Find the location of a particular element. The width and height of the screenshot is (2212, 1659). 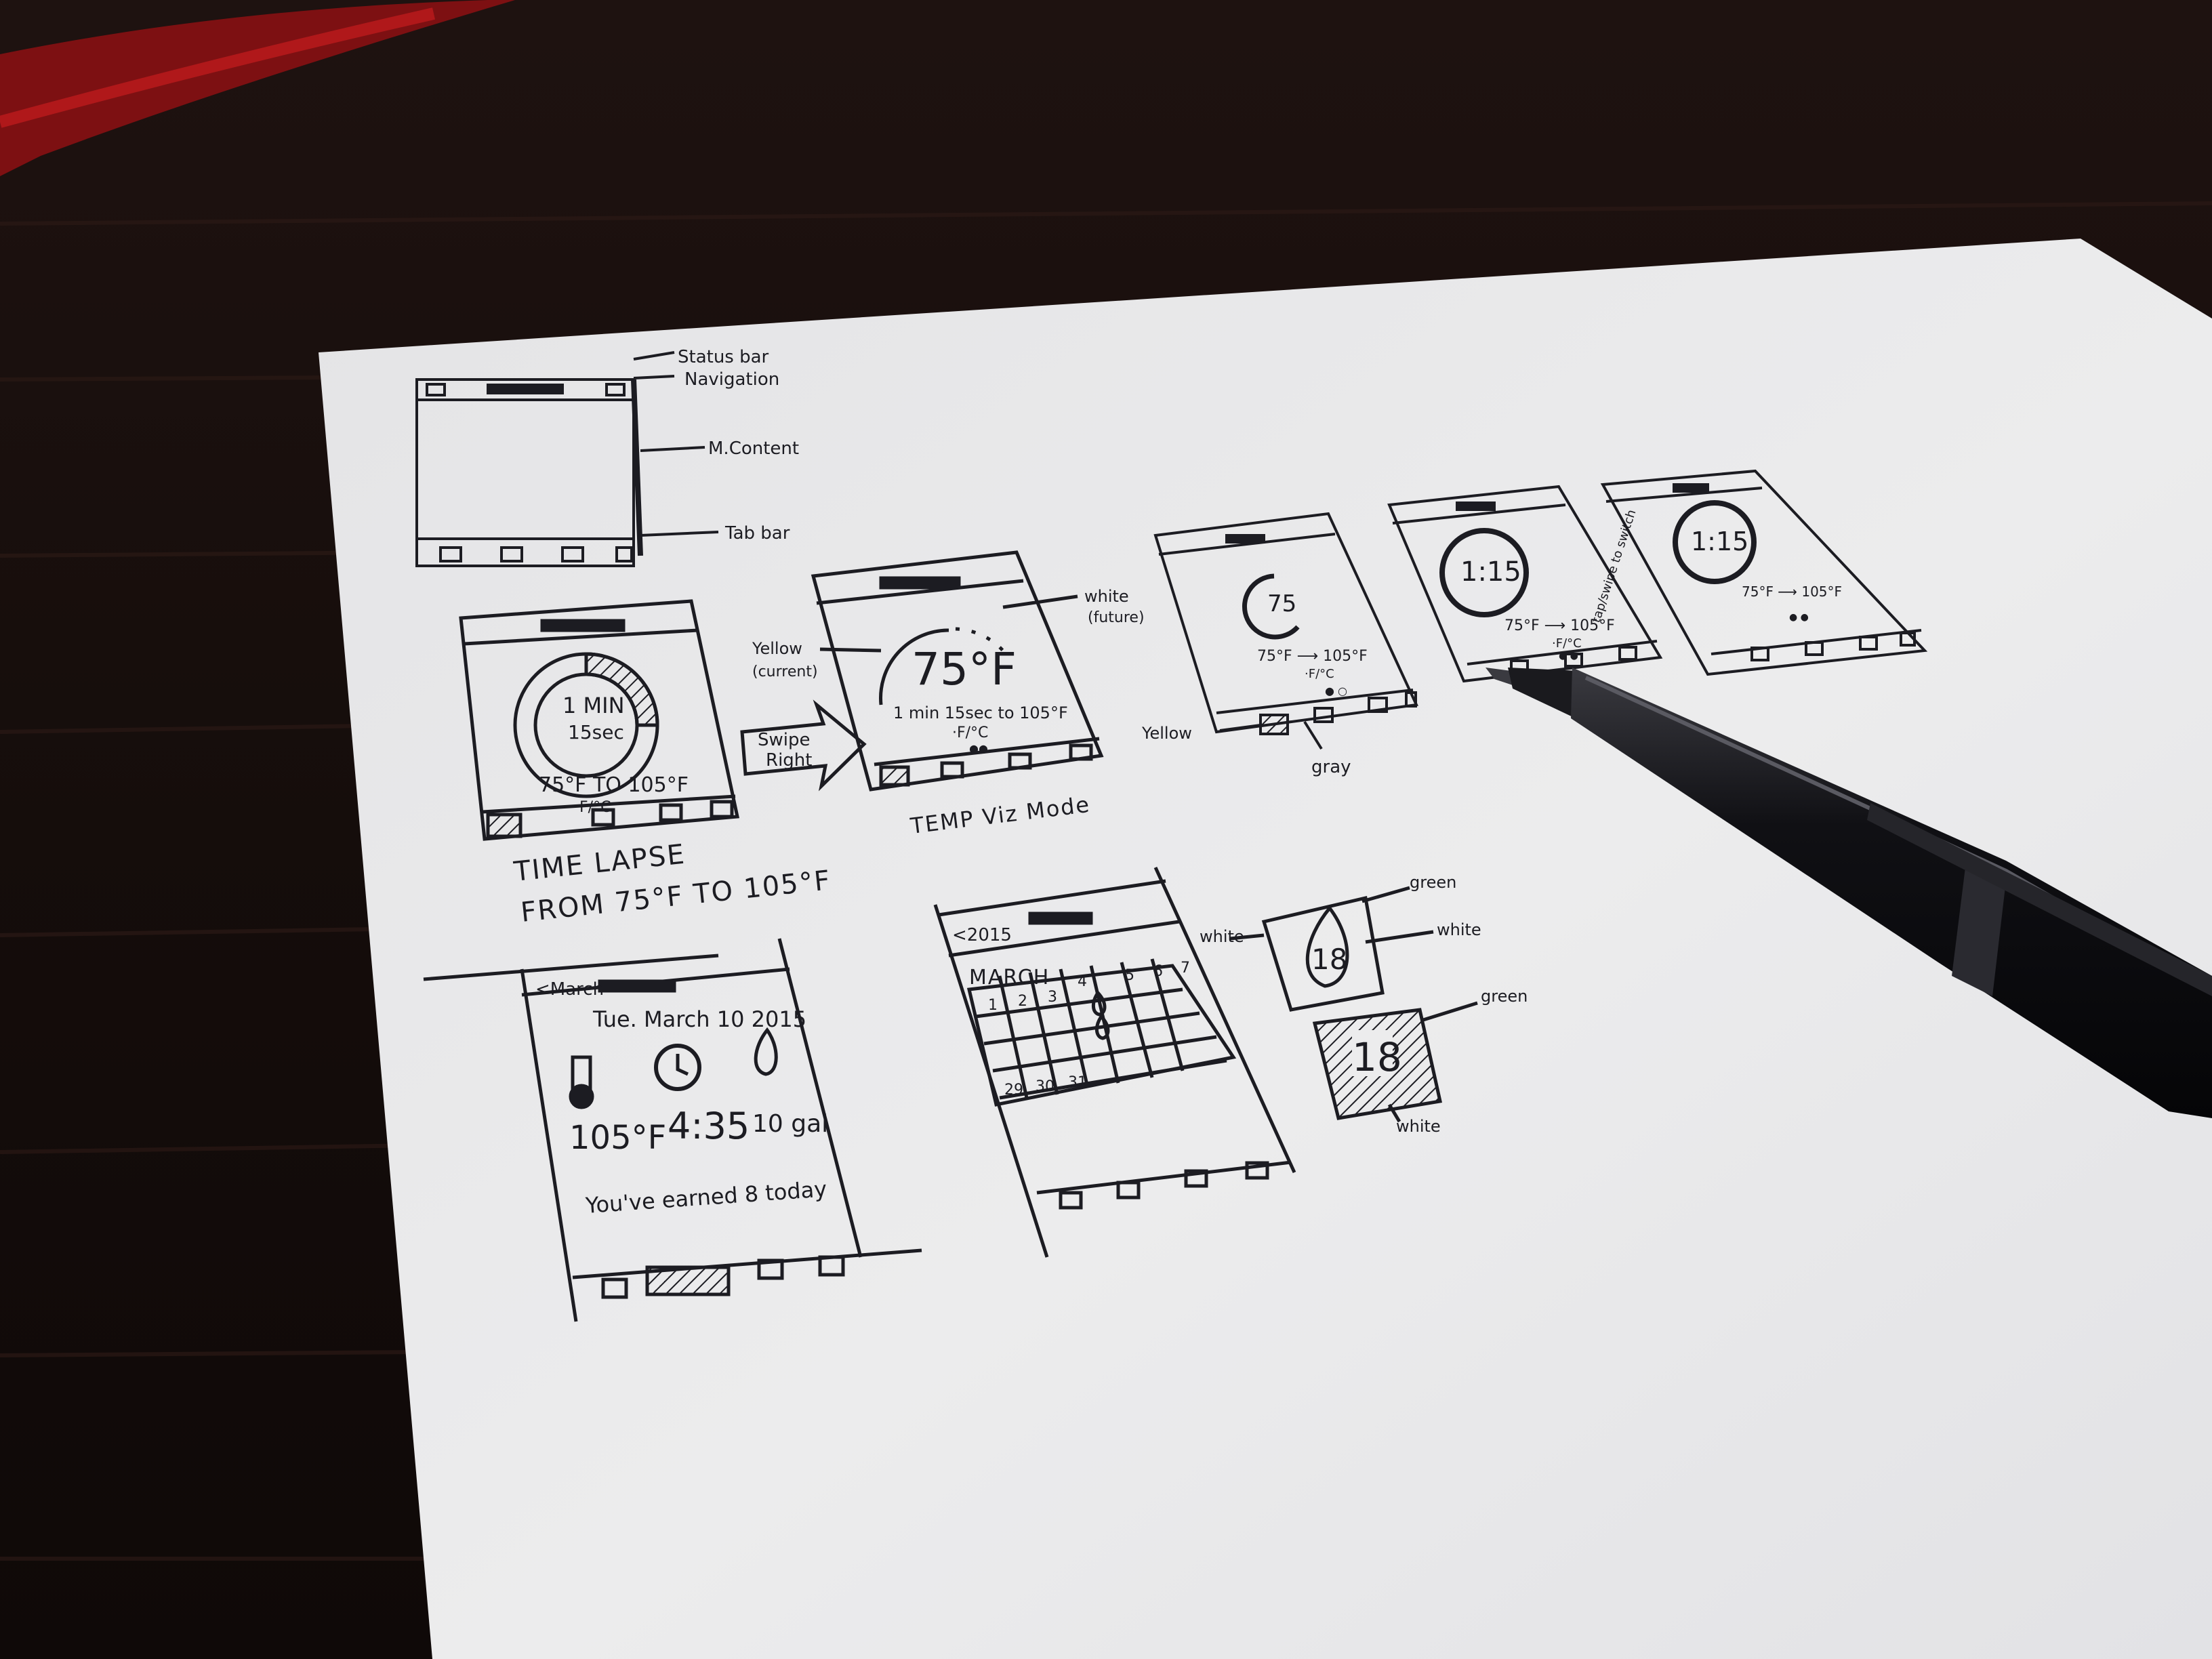

temp-viz-subtitle: 1 min 15sec to 105°F is located at coordinates (980, 713).